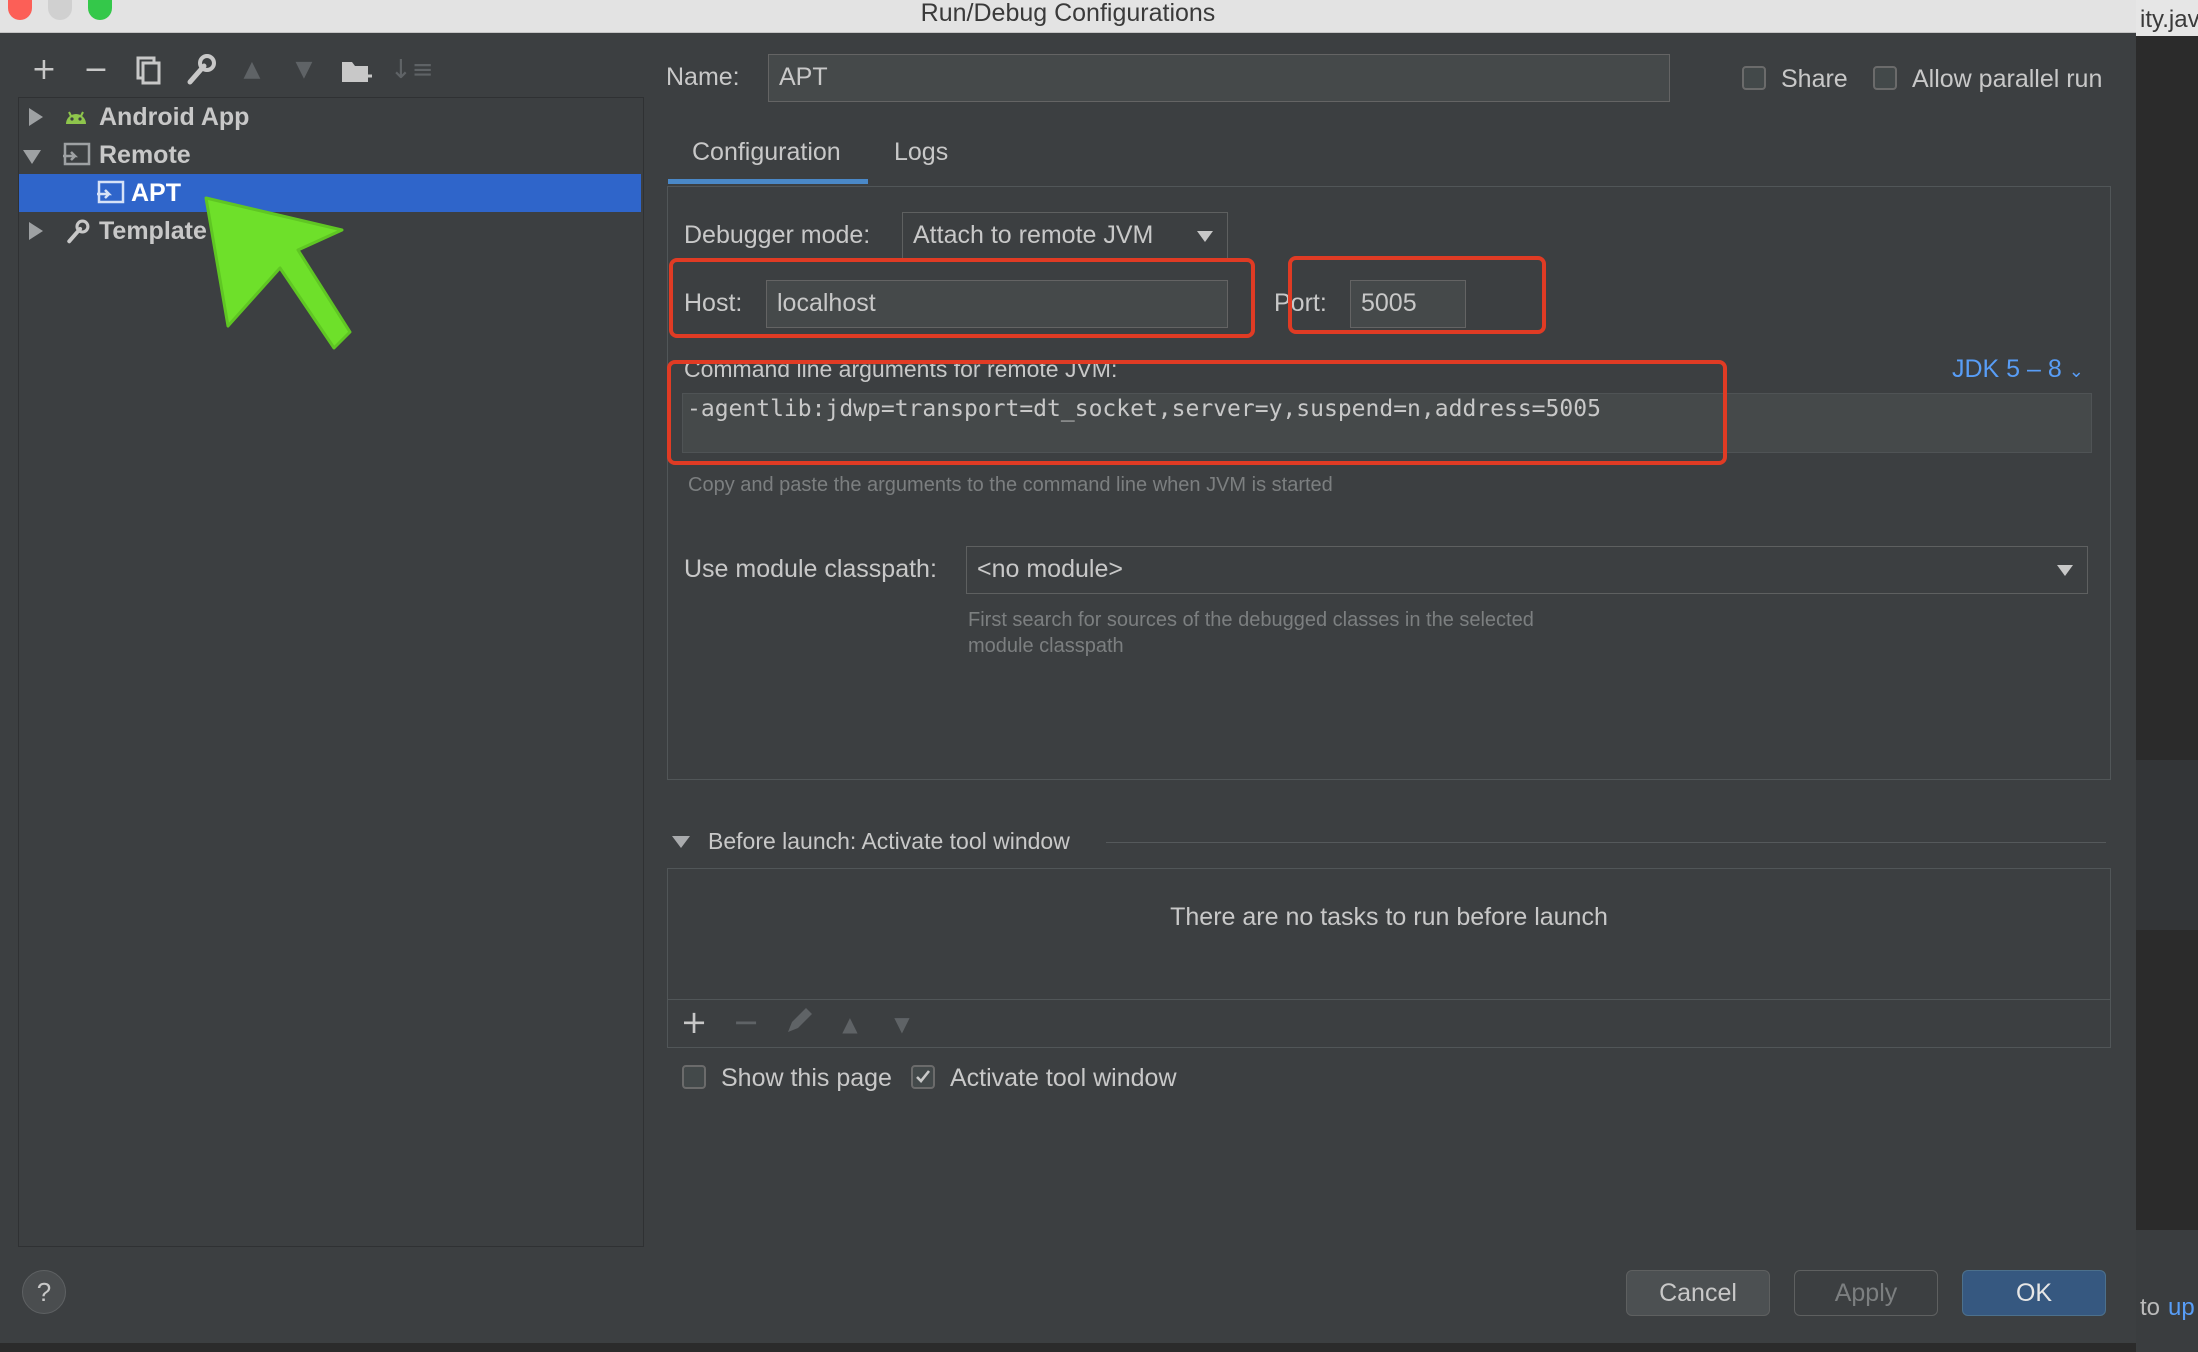  Describe the element at coordinates (2007, 79) in the screenshot. I see `parallel-run-label: Allow parallel run` at that location.